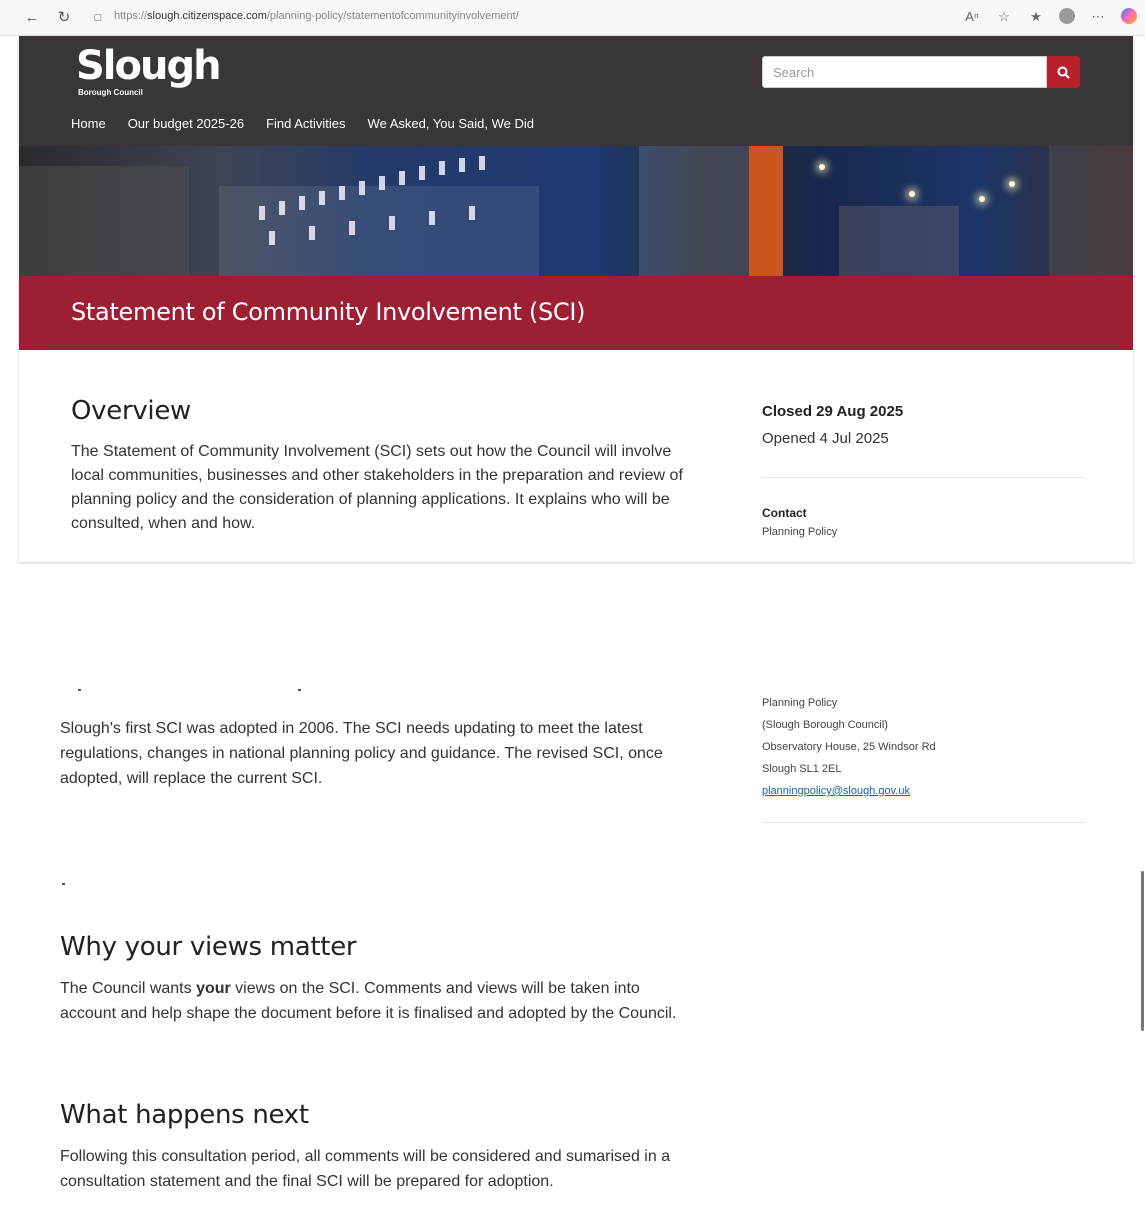  What do you see at coordinates (213, 988) in the screenshot?
I see `why-text-bold: your` at bounding box center [213, 988].